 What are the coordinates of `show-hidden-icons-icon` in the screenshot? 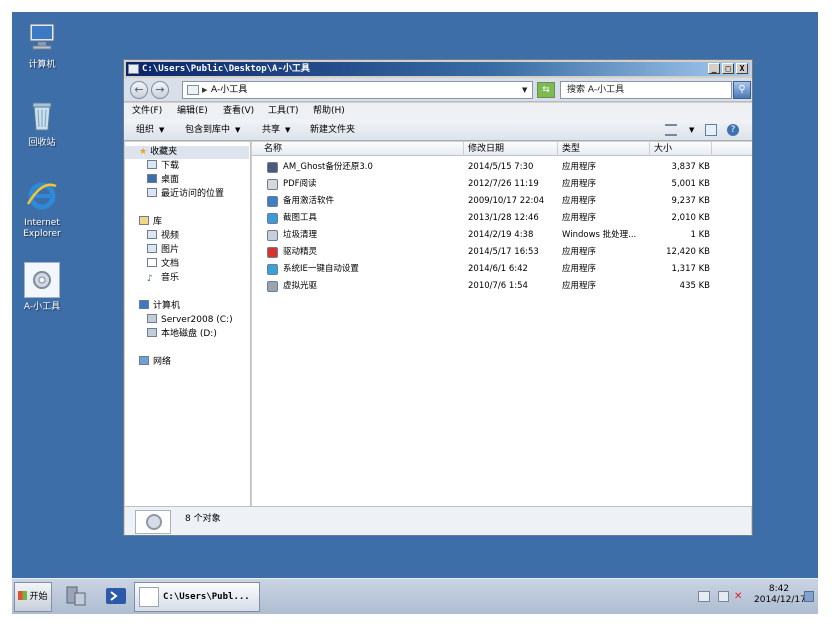 It's located at (704, 596).